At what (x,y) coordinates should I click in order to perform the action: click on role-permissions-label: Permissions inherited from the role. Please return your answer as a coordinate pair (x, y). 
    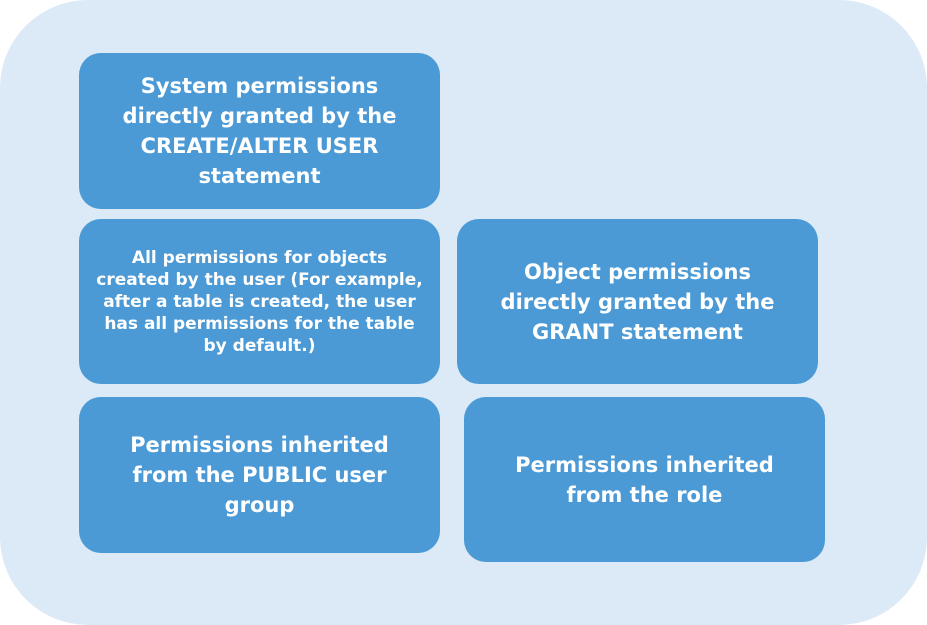
    Looking at the image, I should click on (644, 479).